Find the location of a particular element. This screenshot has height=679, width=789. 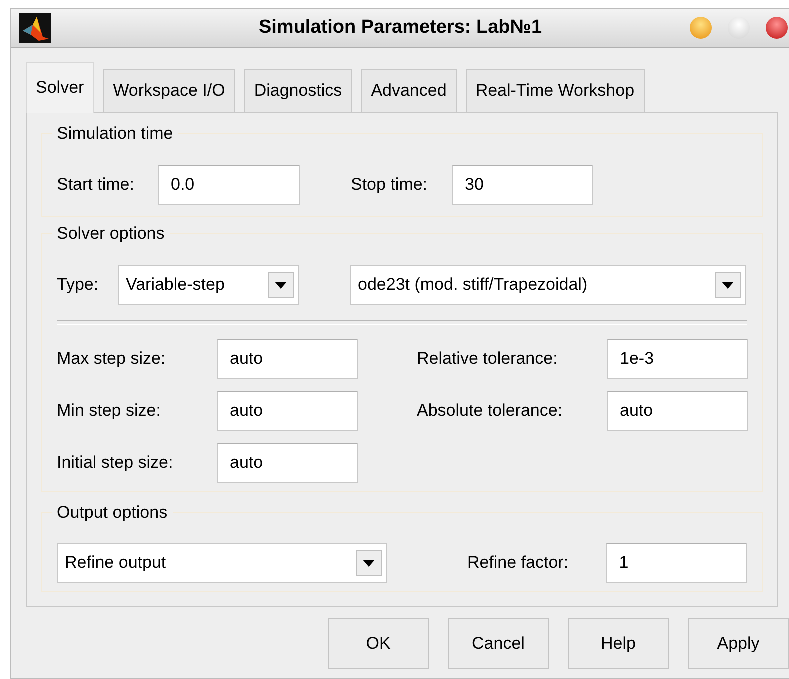

output-dropdown: Refine output is located at coordinates (222, 563).